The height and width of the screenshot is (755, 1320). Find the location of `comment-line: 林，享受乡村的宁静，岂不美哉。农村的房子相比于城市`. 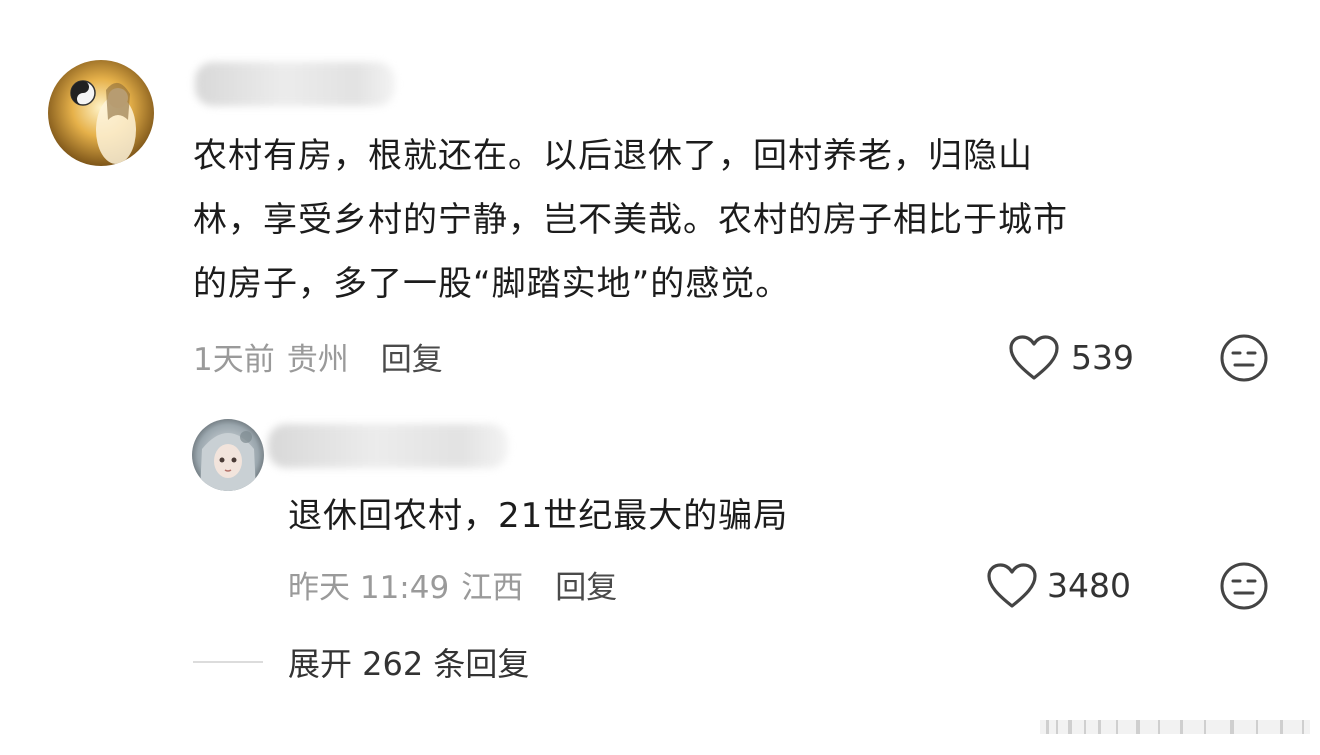

comment-line: 林，享受乡村的宁静，岂不美哉。农村的房子相比于城市 is located at coordinates (630, 220).